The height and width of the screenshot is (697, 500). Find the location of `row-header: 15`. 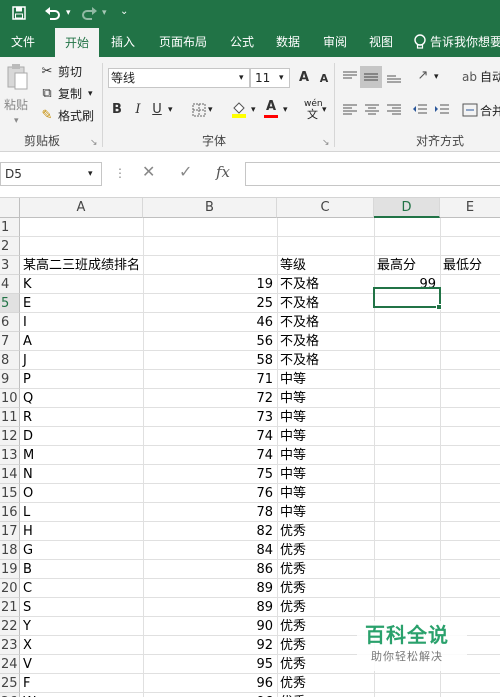

row-header: 15 is located at coordinates (10, 493).